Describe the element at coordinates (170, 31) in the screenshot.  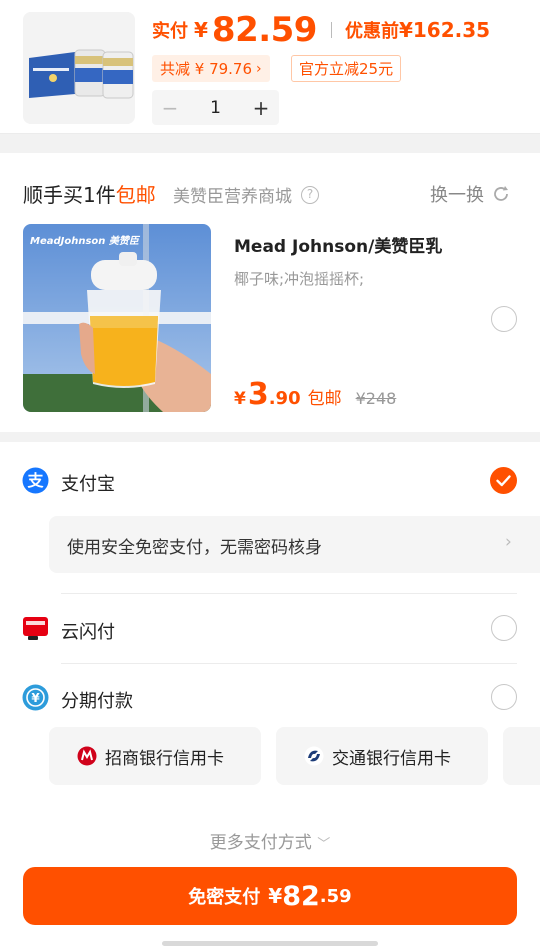
I see `paid-label: 实付` at that location.